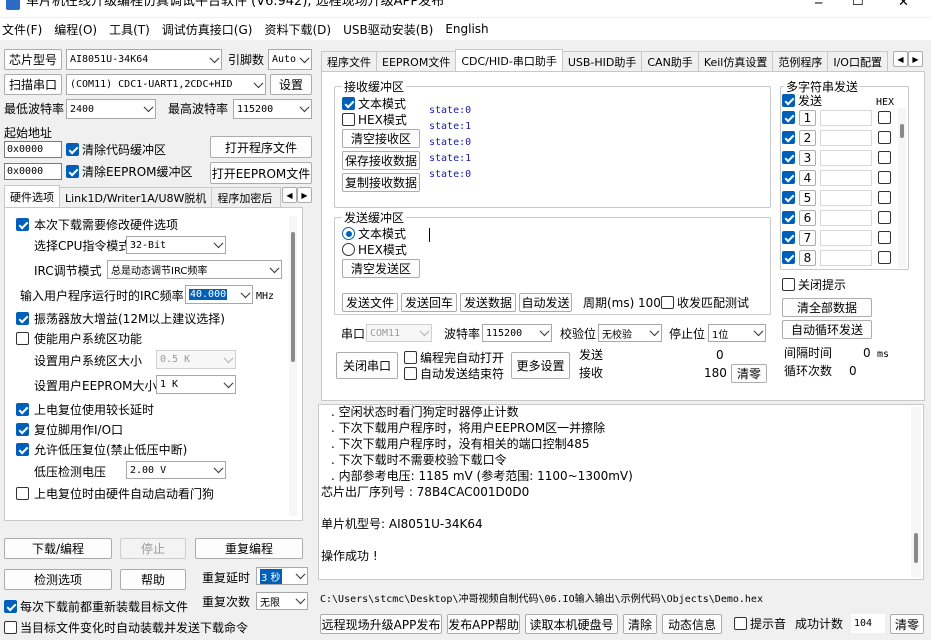 This screenshot has width=931, height=640. What do you see at coordinates (902, 188) in the screenshot?
I see `multi-send-scrollbar` at bounding box center [902, 188].